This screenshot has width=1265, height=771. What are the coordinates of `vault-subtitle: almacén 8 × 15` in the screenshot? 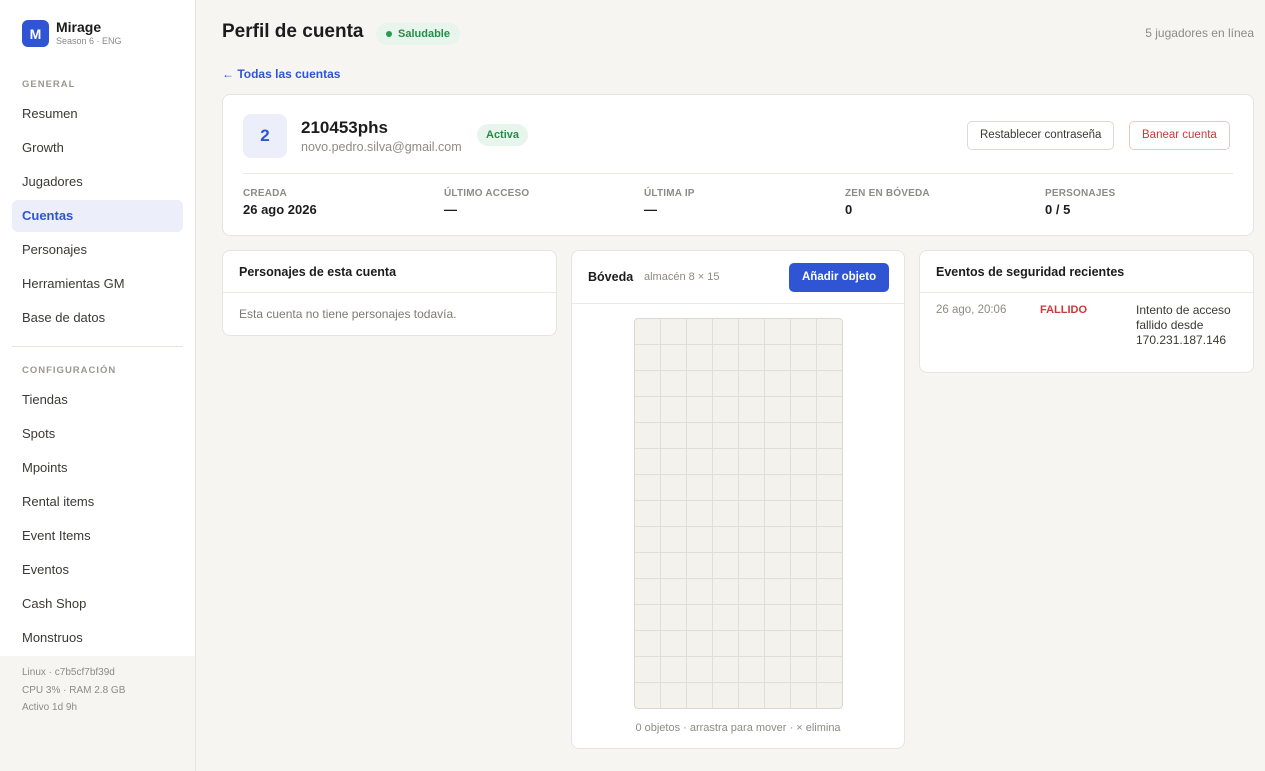 It's located at (682, 277).